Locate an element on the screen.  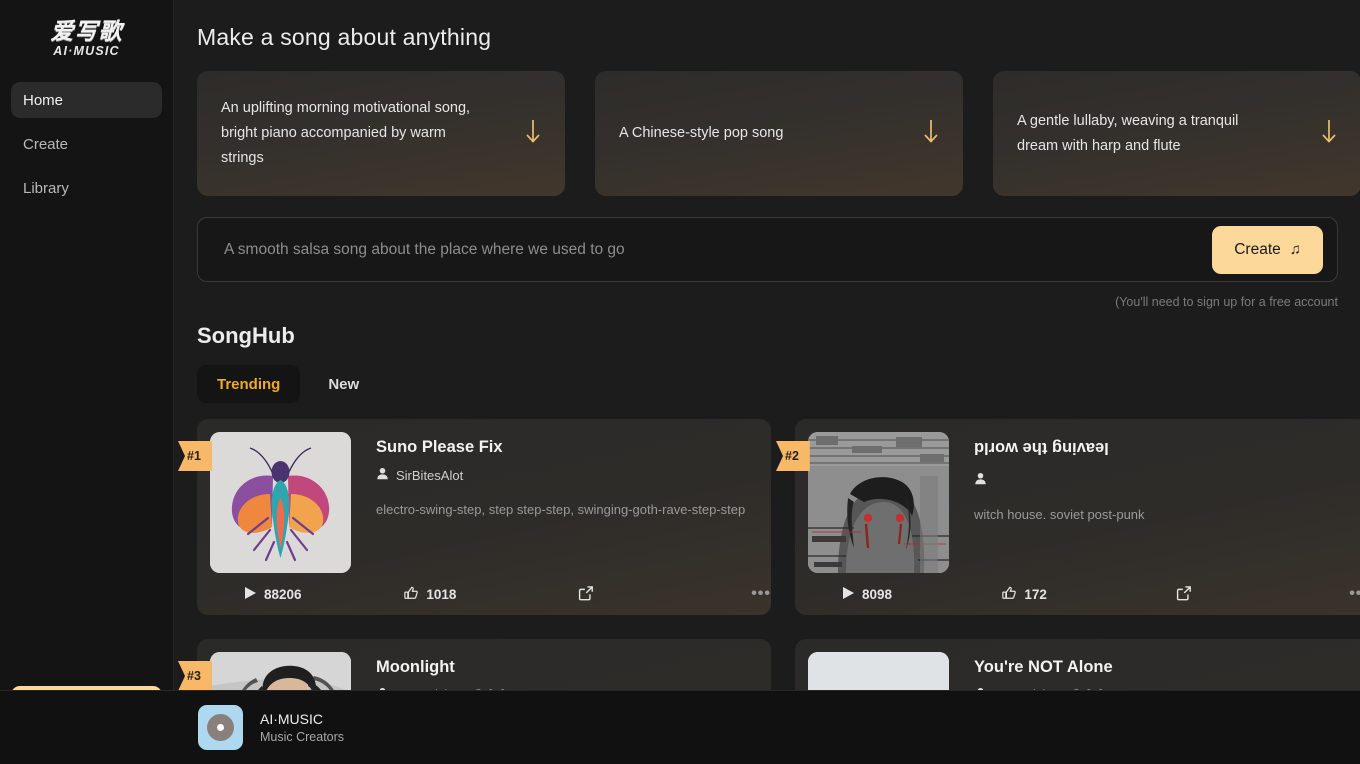
vinyl-hole is located at coordinates (220, 727).